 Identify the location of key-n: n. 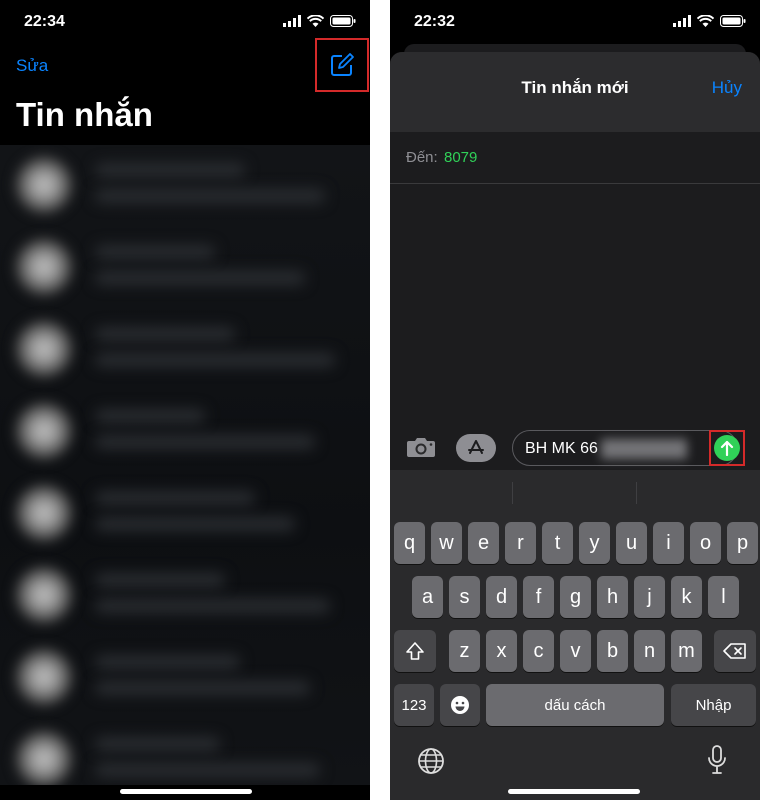
(649, 651).